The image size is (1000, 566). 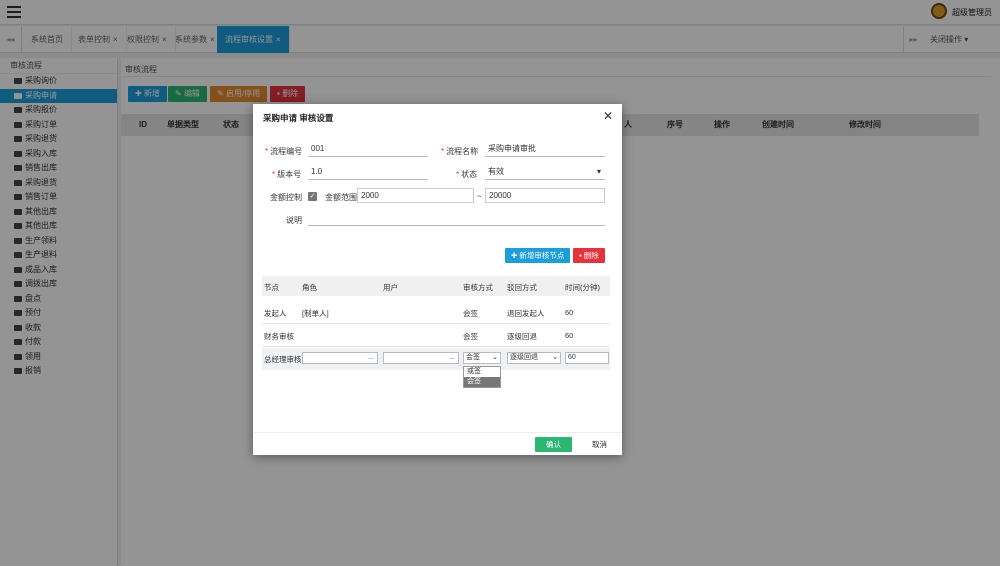 What do you see at coordinates (298, 118) in the screenshot?
I see `dialog-title: 采购申请 审核设置` at bounding box center [298, 118].